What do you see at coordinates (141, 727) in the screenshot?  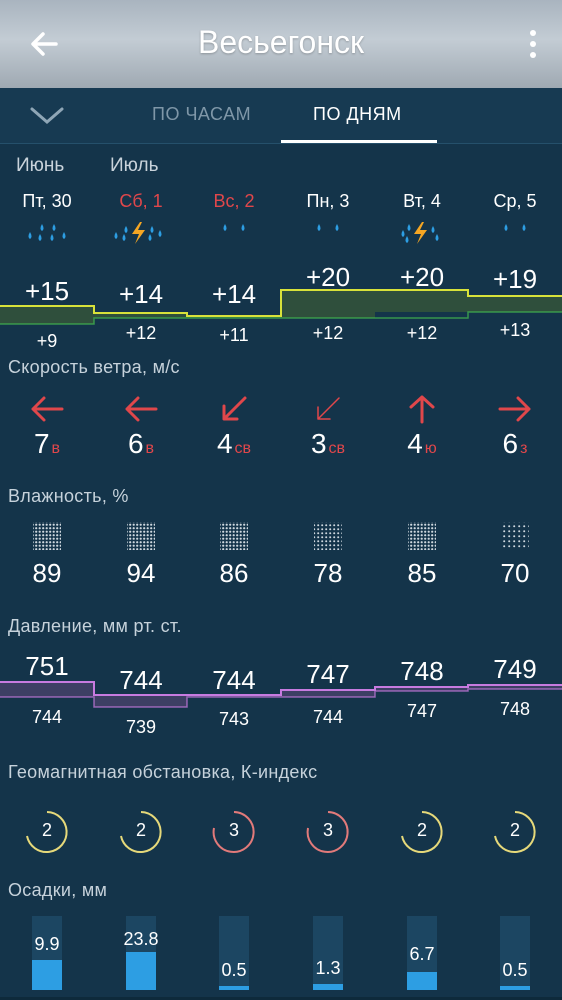 I see `pressure-min: 739` at bounding box center [141, 727].